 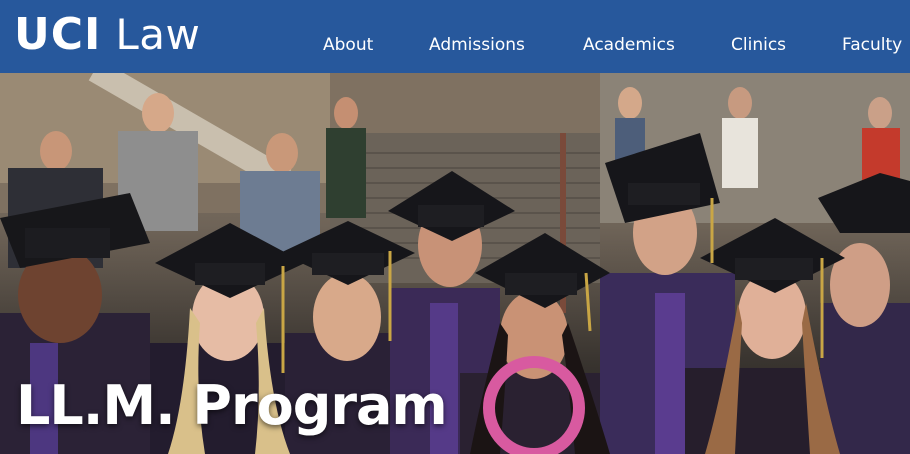 What do you see at coordinates (629, 45) in the screenshot?
I see `nav-academics: Academics` at bounding box center [629, 45].